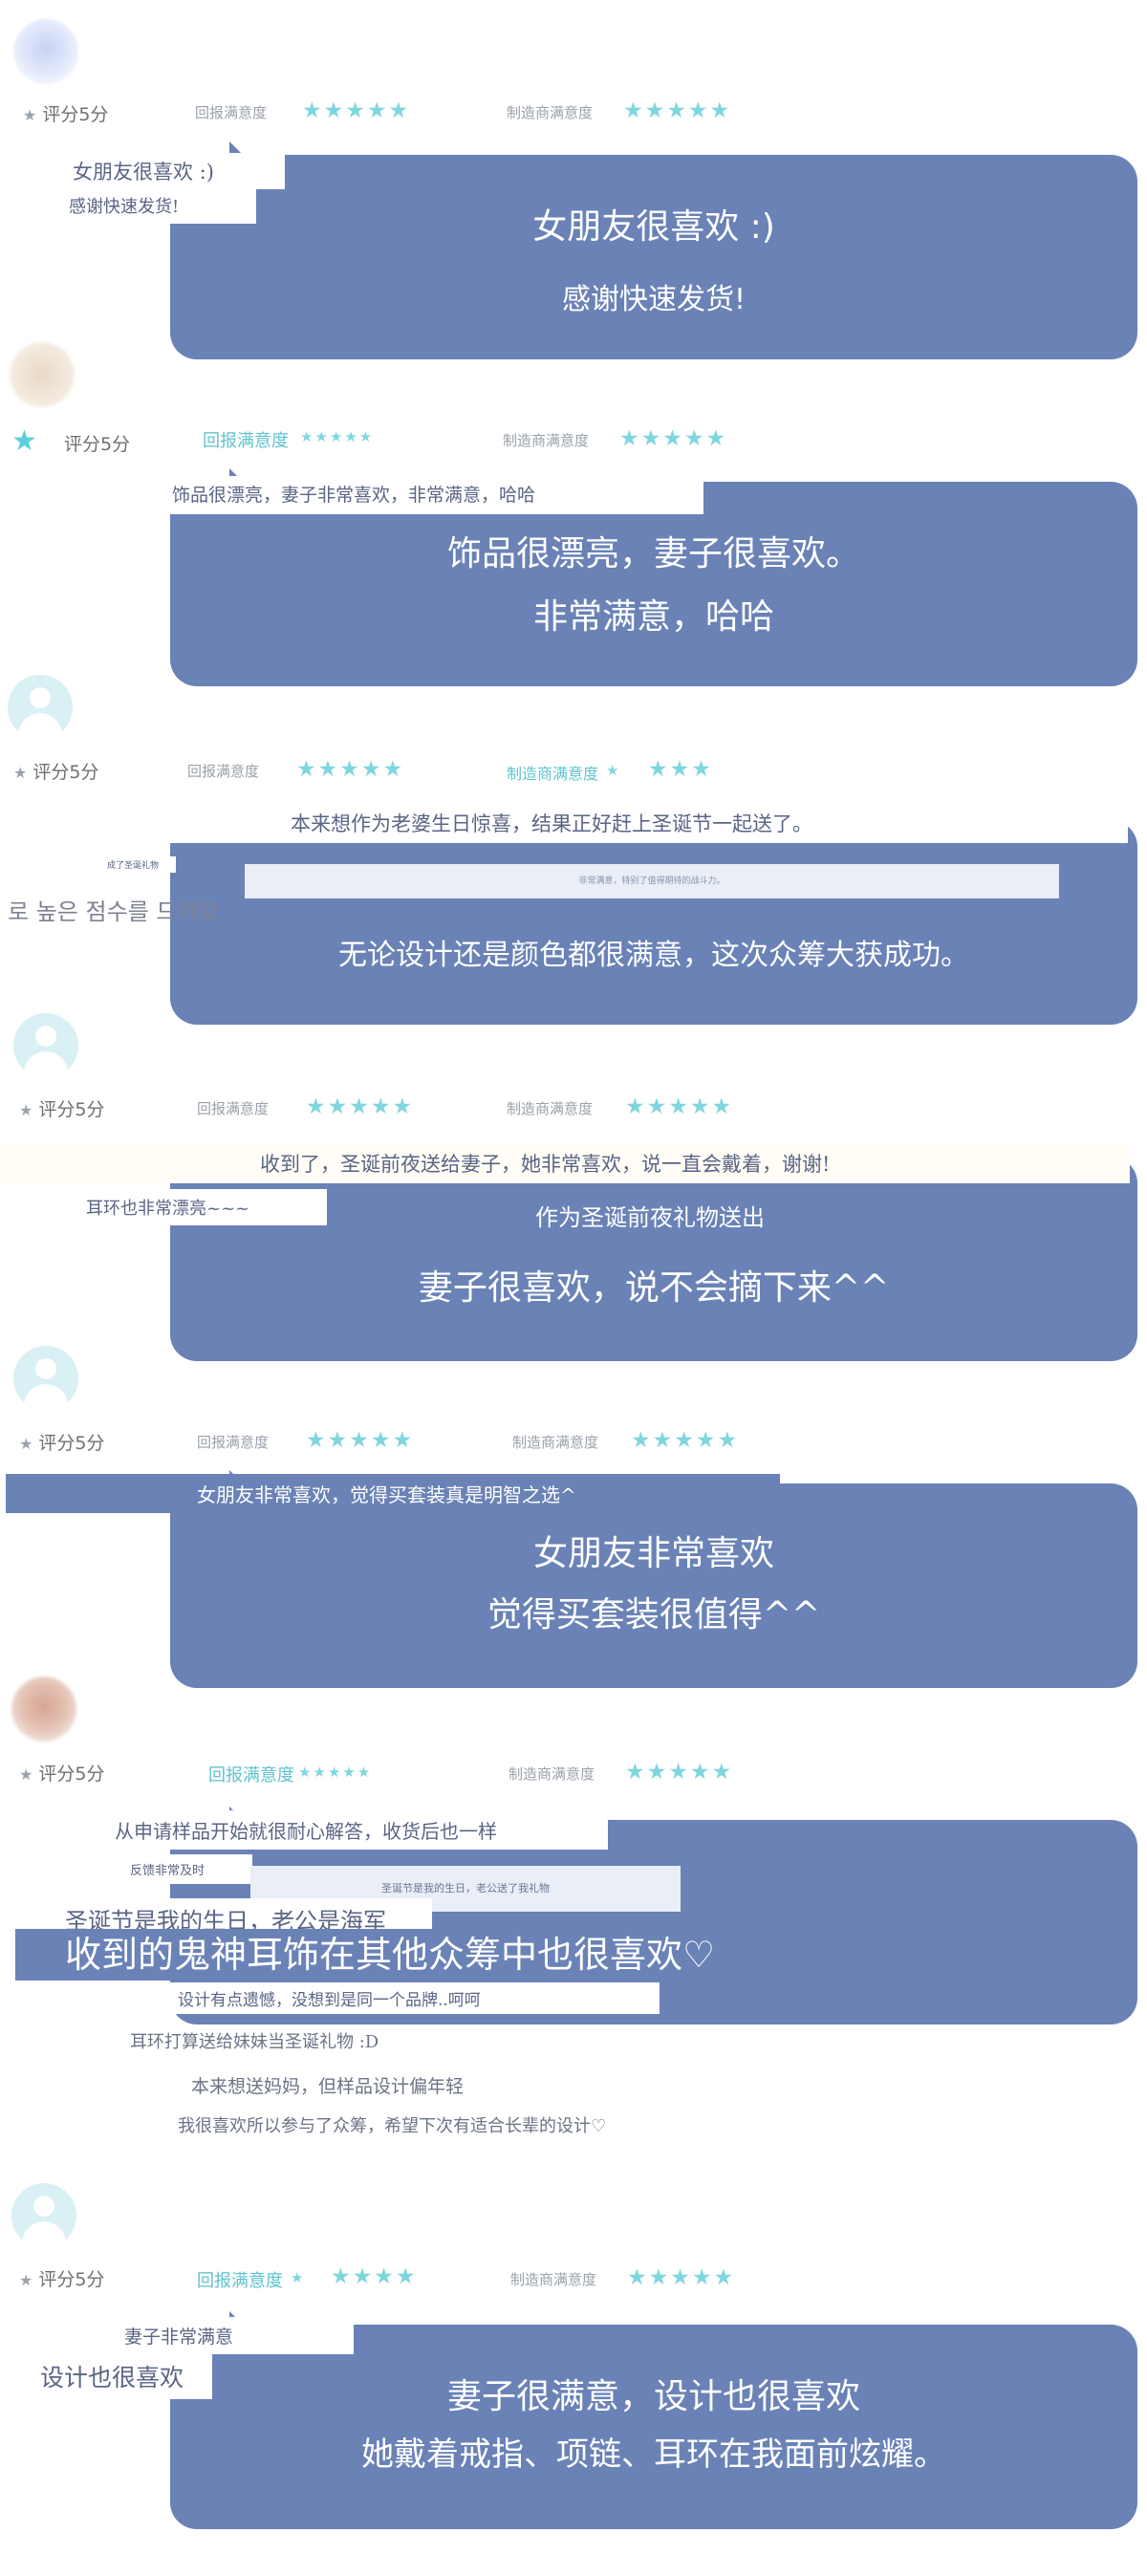  What do you see at coordinates (142, 171) in the screenshot?
I see `original-text-overlay: 女朋友很喜欢 :)` at bounding box center [142, 171].